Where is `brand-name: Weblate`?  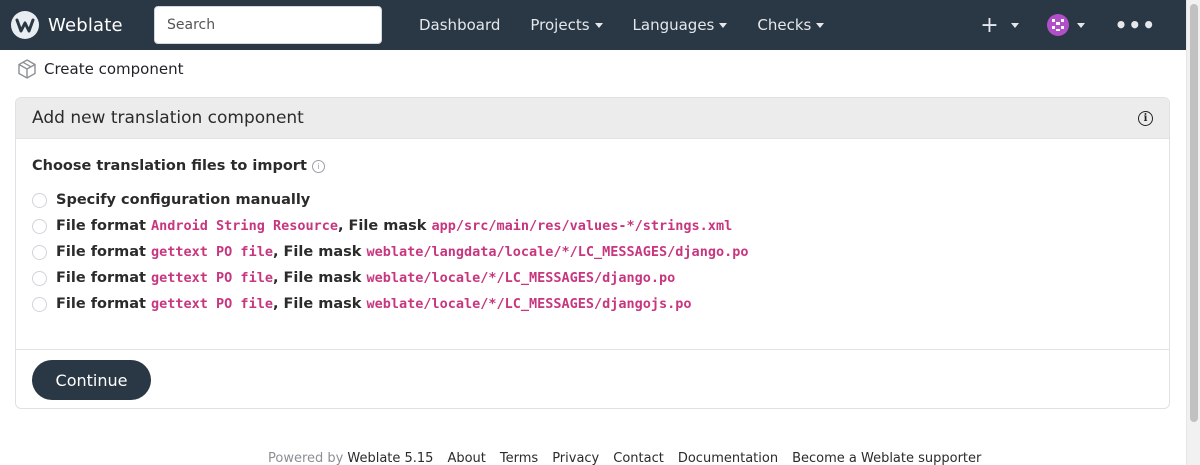
brand-name: Weblate is located at coordinates (85, 25).